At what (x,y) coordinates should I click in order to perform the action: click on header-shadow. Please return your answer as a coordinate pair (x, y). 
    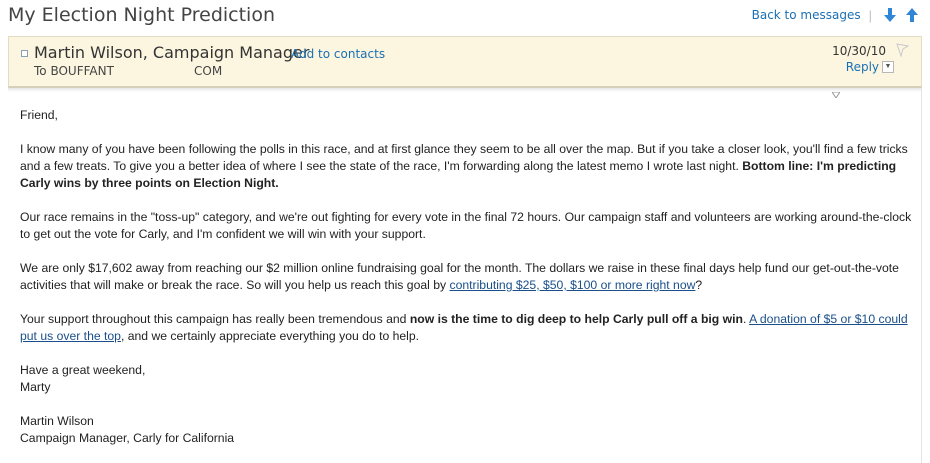
    Looking at the image, I should click on (465, 90).